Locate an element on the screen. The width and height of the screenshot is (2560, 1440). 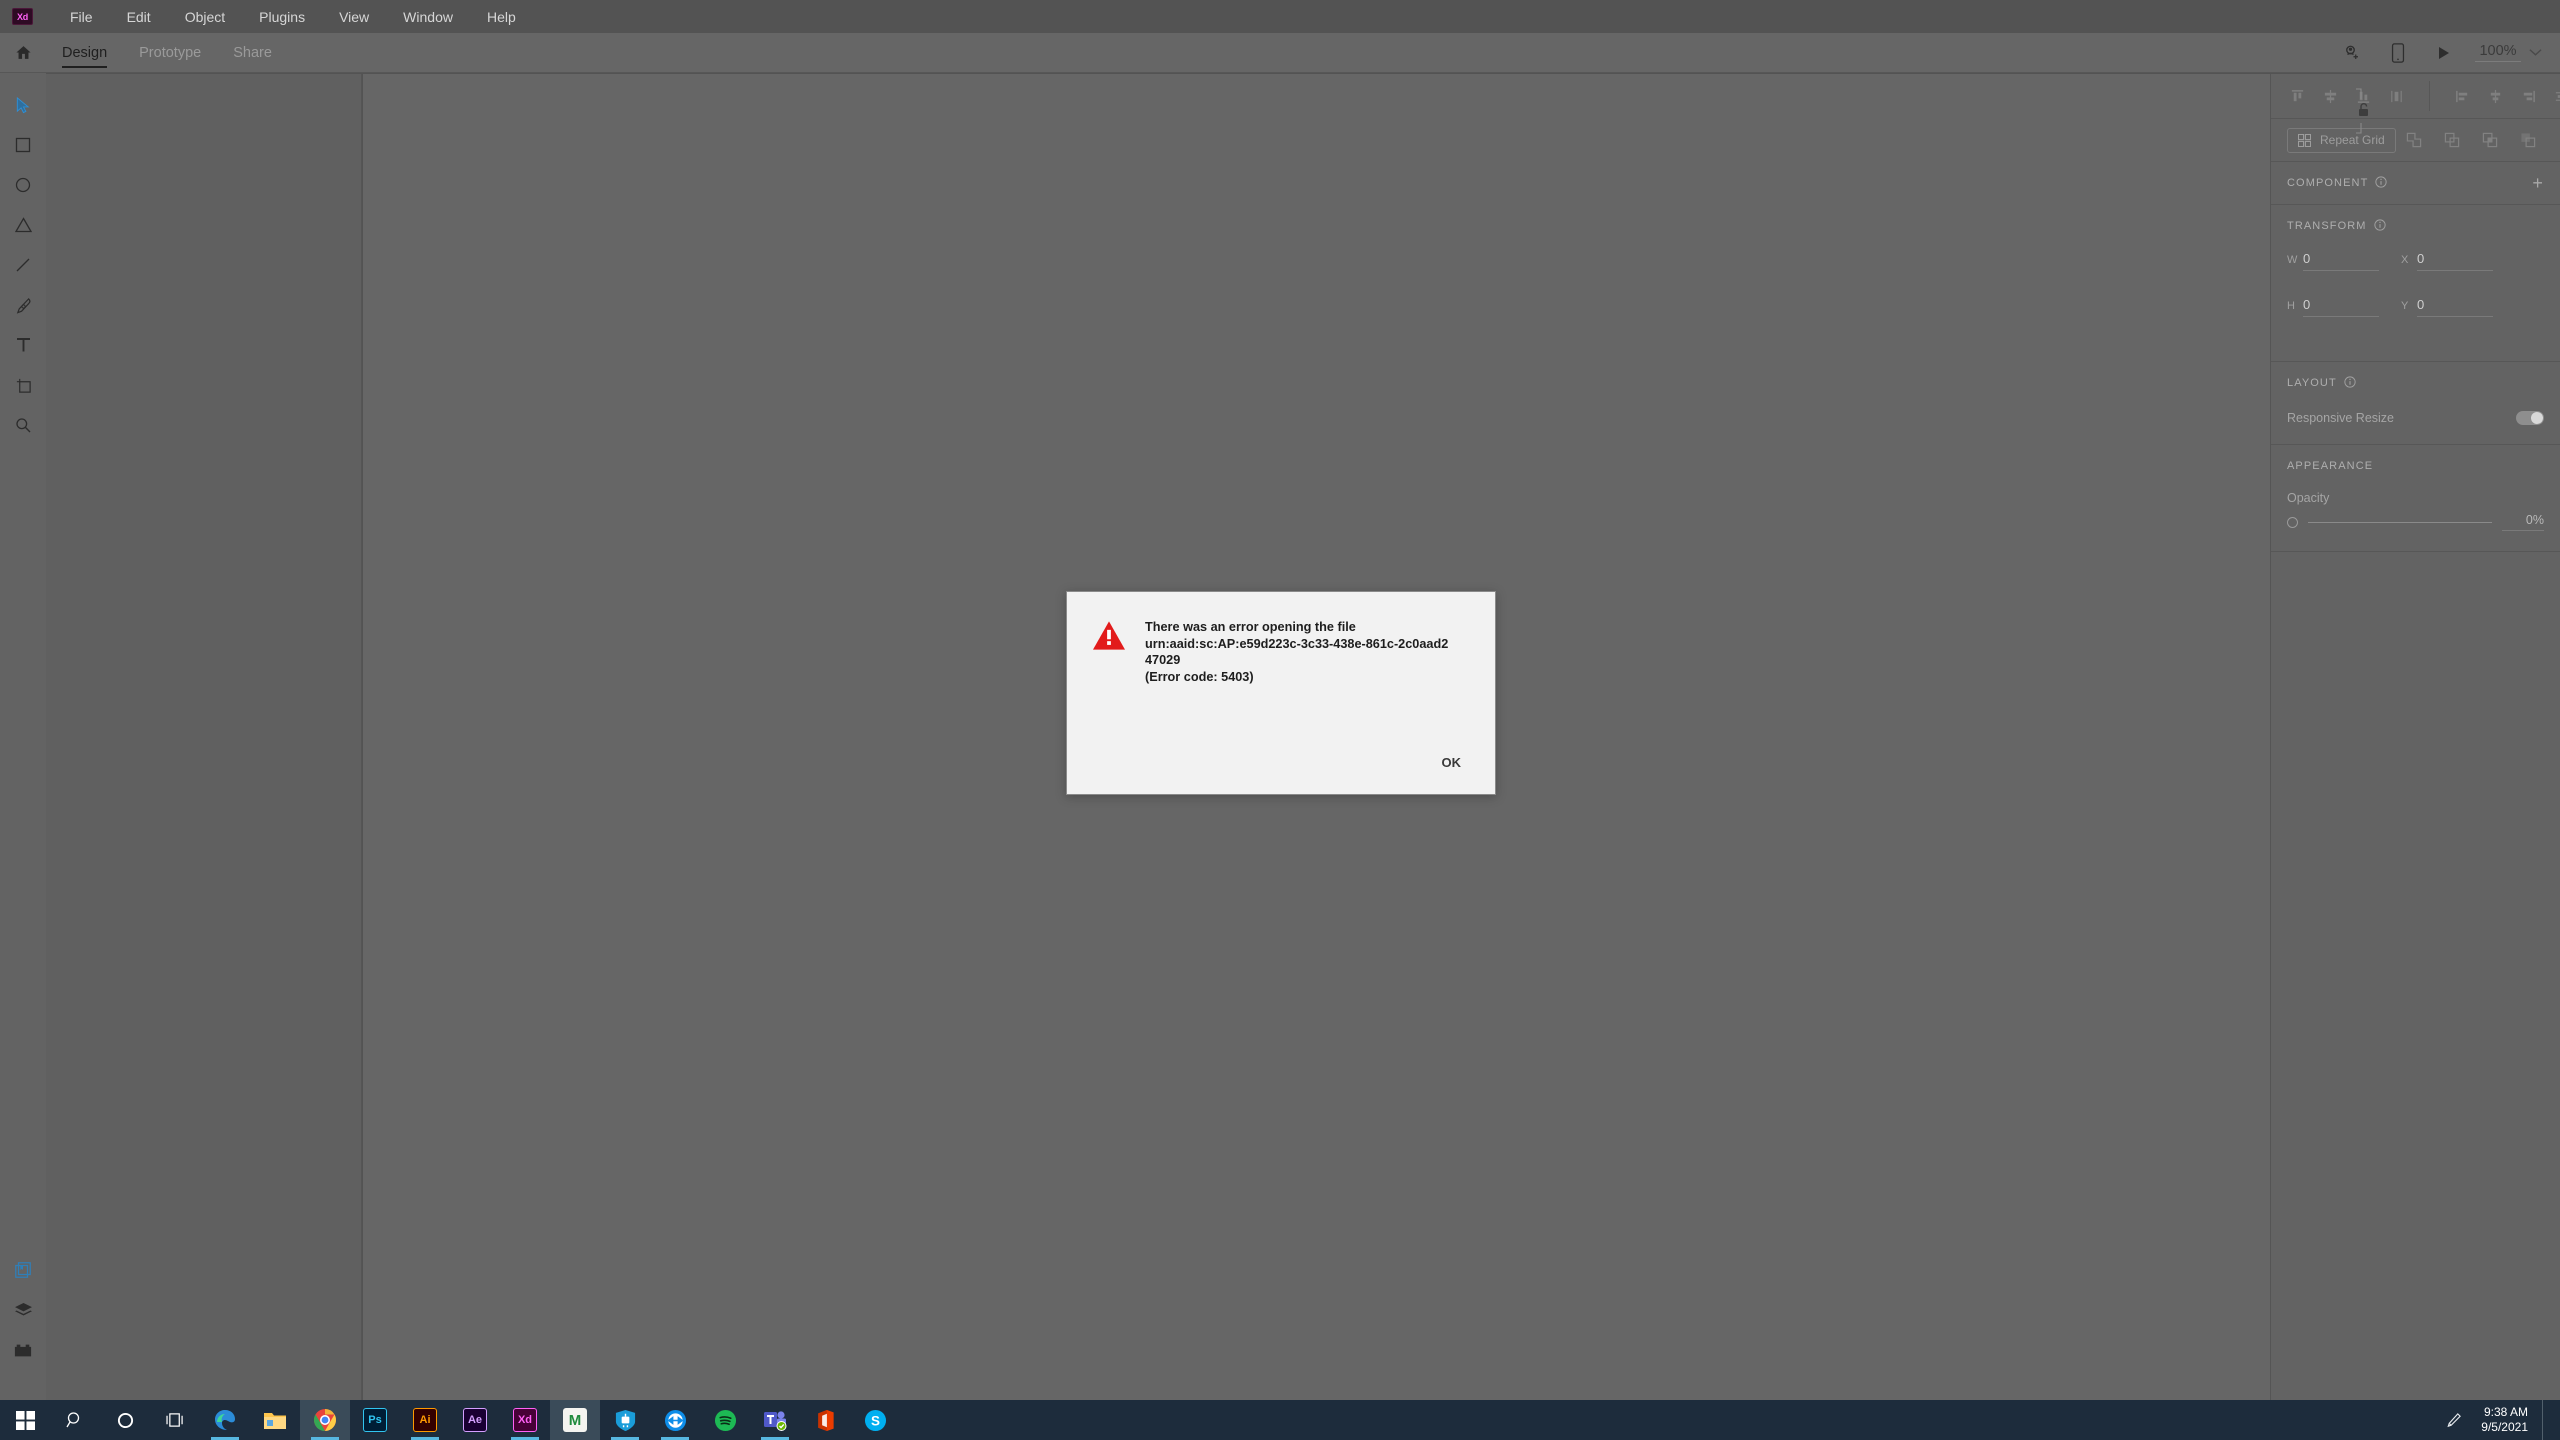
edge-taskbar-icon is located at coordinates (225, 1420).